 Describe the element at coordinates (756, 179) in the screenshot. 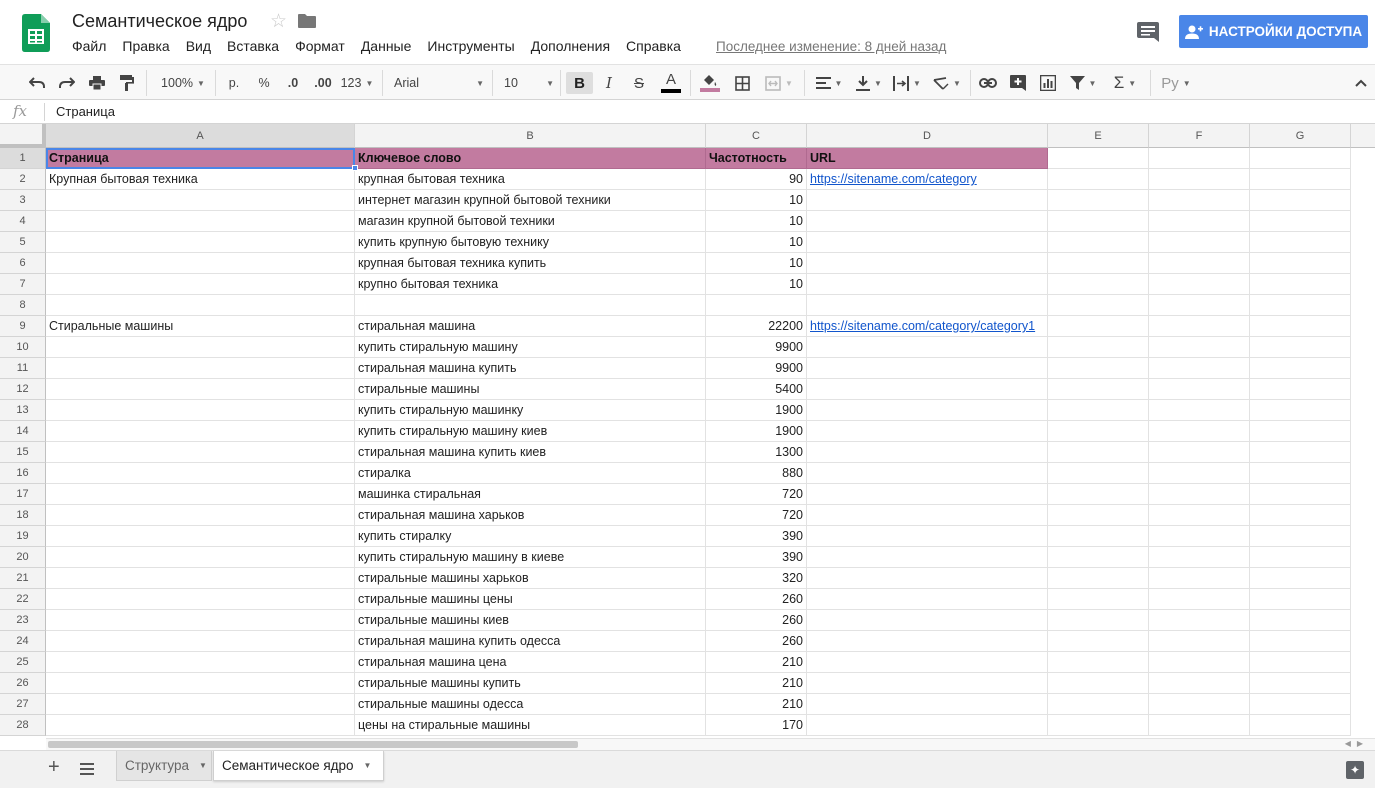

I see `cell-c2: 90` at that location.